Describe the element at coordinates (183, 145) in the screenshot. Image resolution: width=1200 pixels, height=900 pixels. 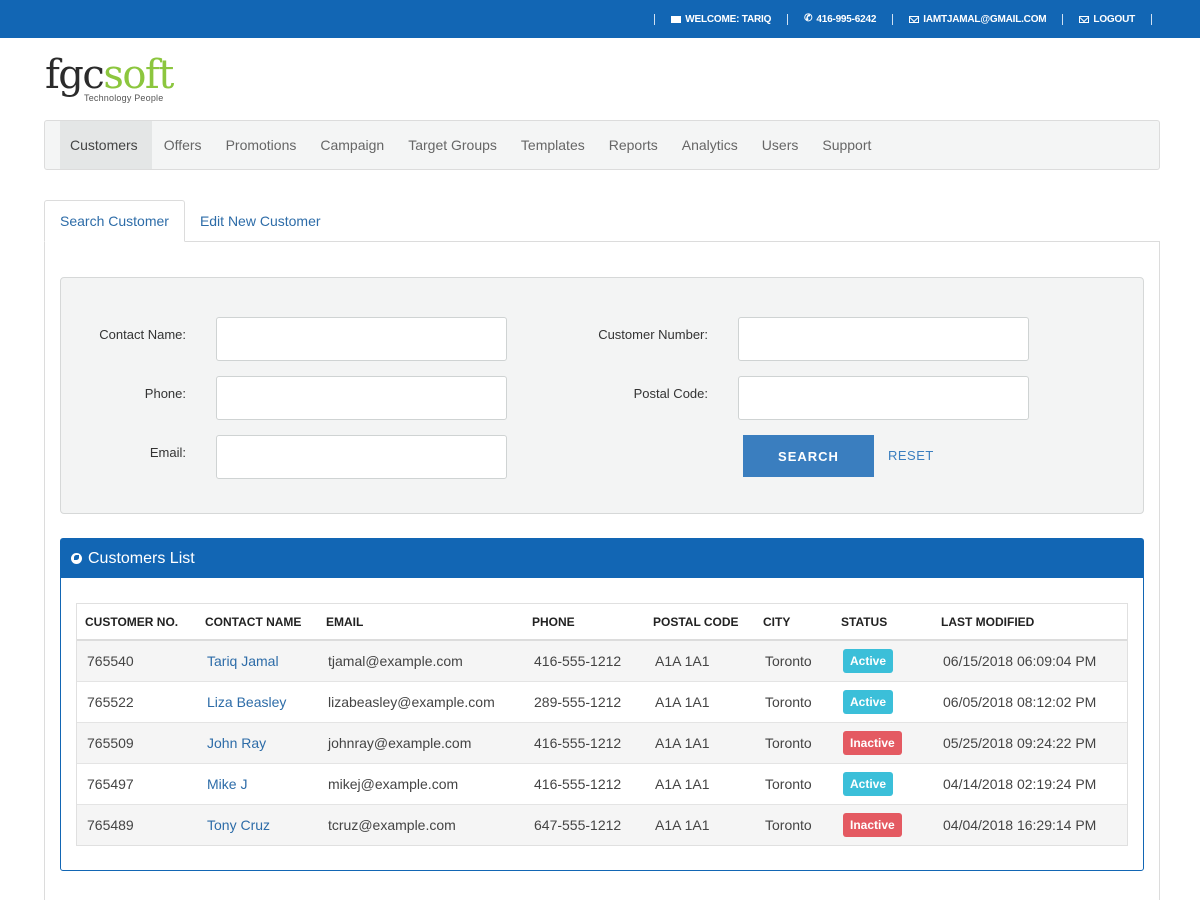
I see `nav-item-offers: Offers` at that location.